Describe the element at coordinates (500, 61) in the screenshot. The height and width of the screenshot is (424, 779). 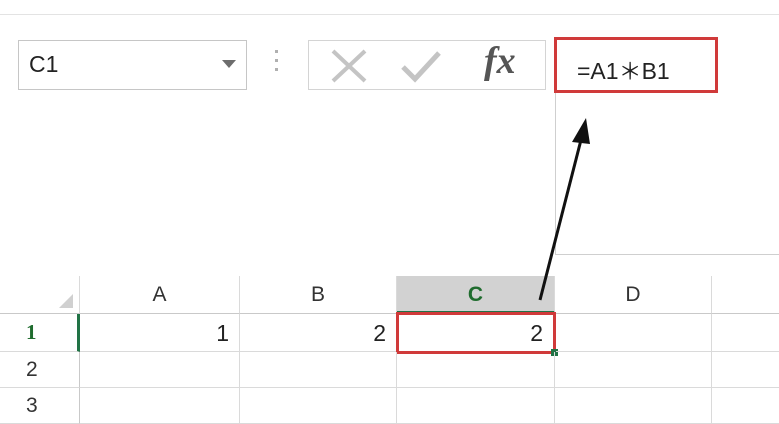
I see `fx-icon: fx` at that location.